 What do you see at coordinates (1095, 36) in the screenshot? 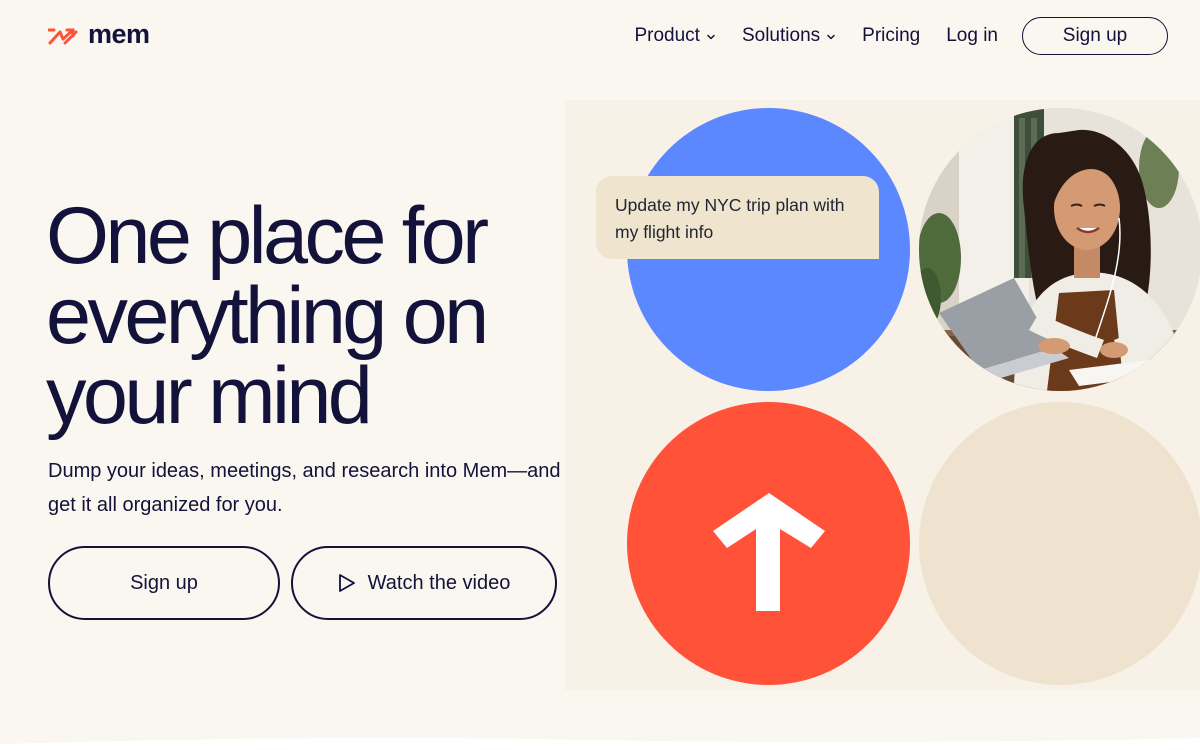
I see `nav-signup-button: Sign up` at bounding box center [1095, 36].